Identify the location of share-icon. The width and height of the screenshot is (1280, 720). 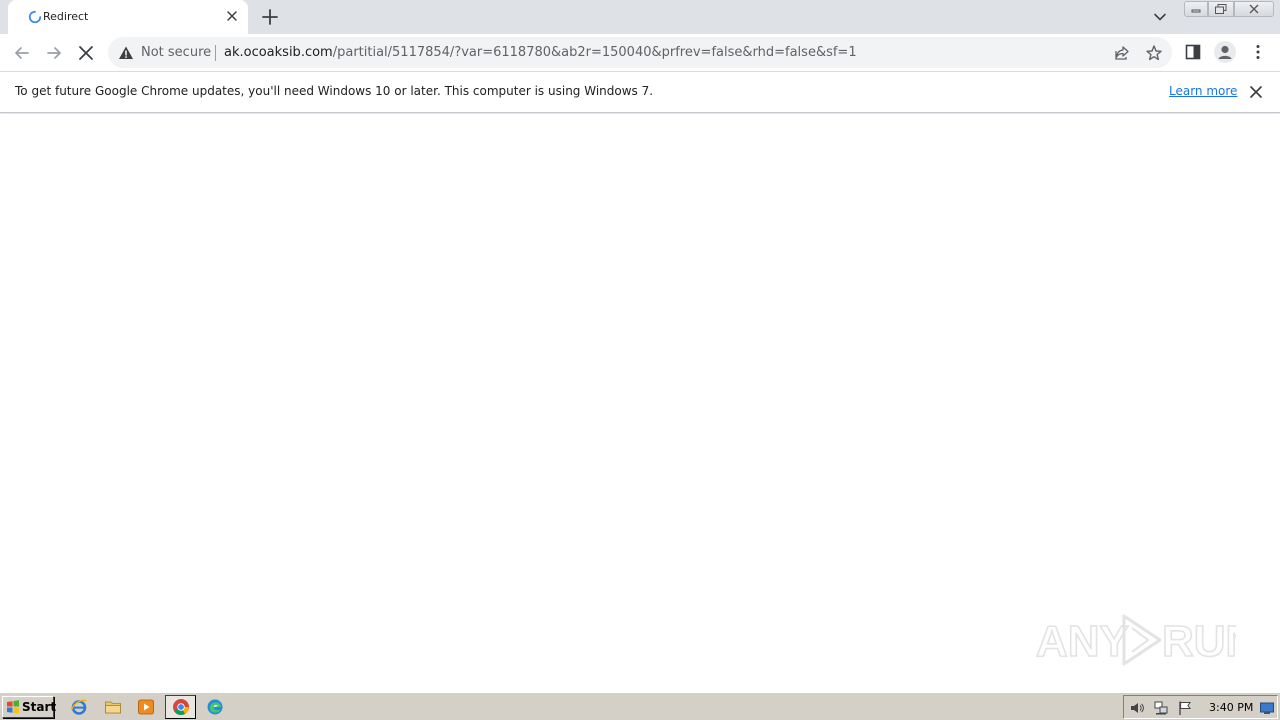
(1122, 53).